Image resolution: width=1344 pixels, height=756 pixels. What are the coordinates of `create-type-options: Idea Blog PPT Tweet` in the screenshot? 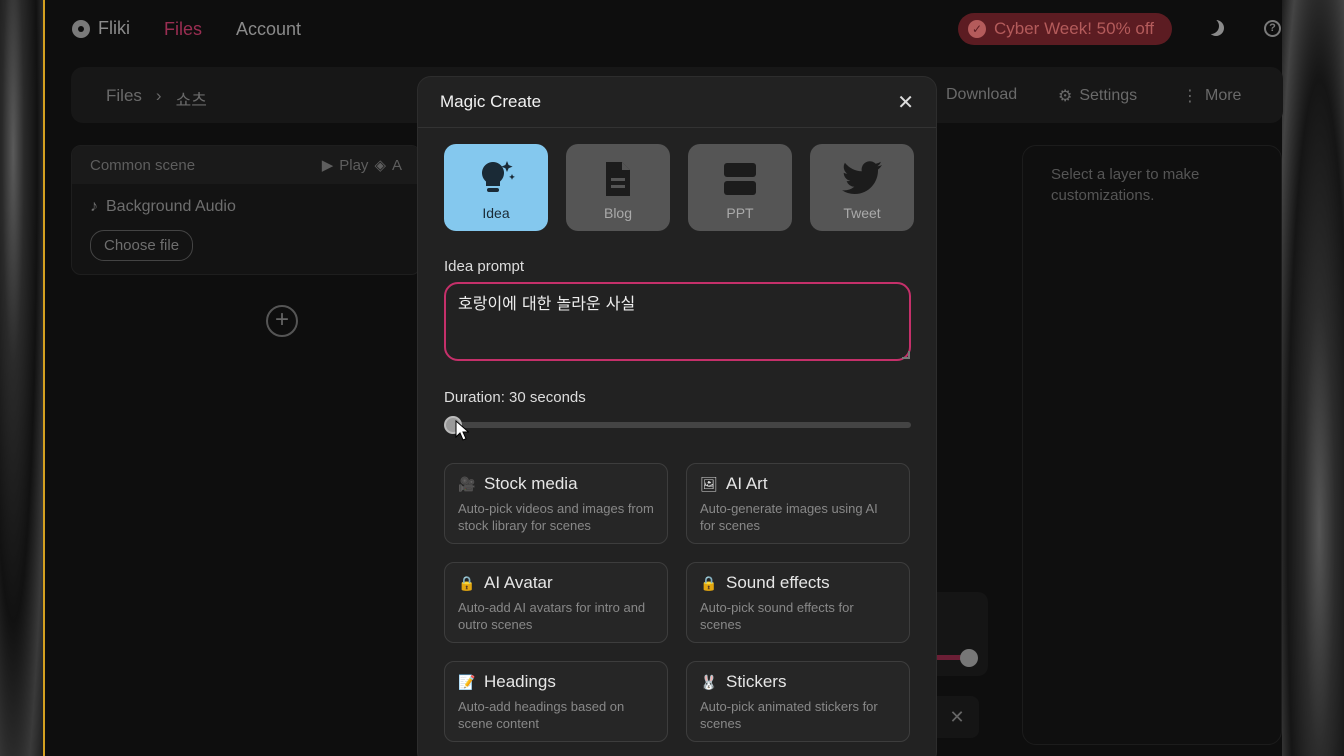 It's located at (679, 187).